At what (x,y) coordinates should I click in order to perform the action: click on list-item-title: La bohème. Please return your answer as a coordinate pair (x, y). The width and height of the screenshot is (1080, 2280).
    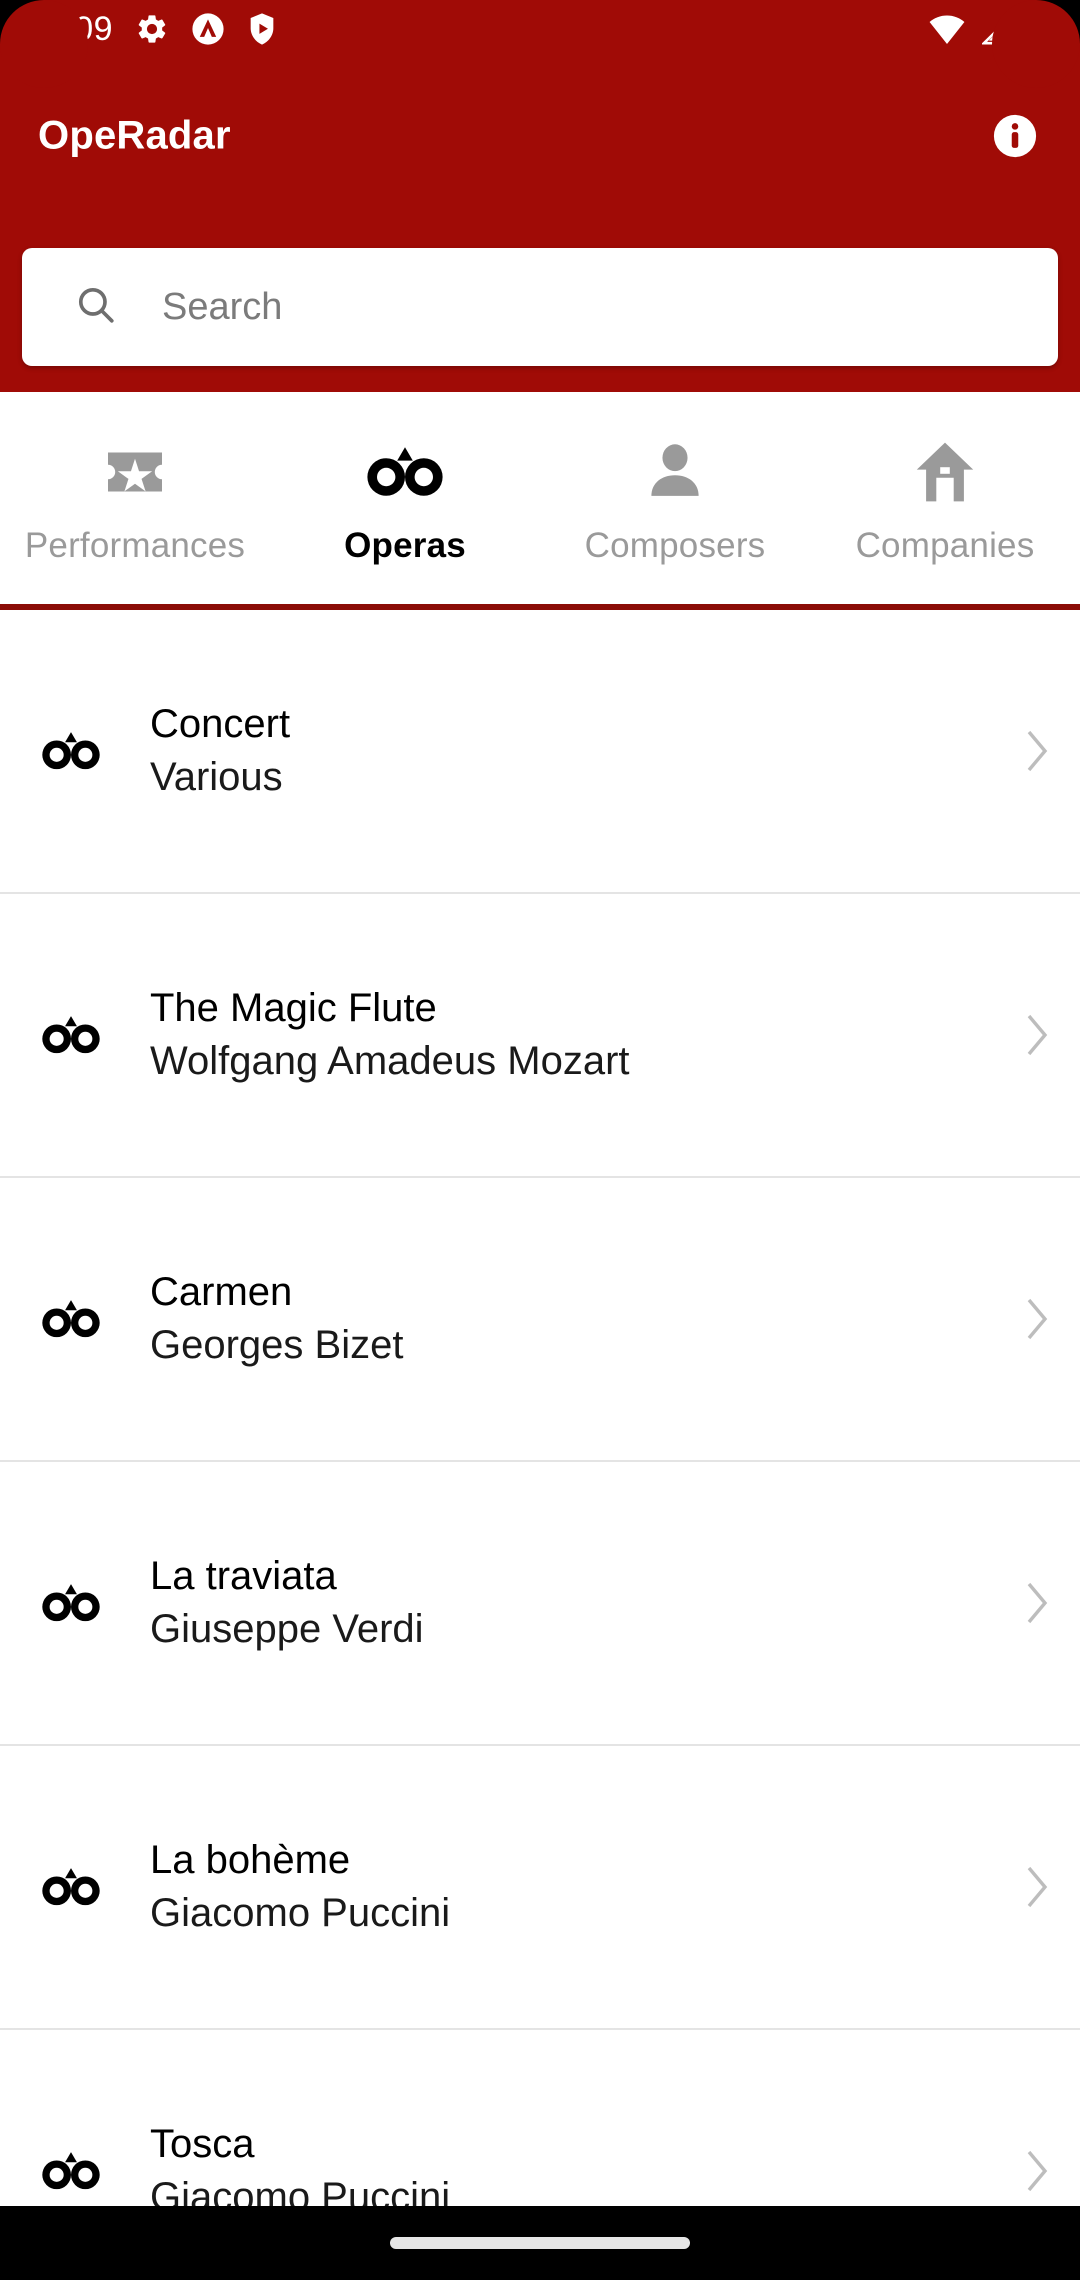
    Looking at the image, I should click on (250, 1859).